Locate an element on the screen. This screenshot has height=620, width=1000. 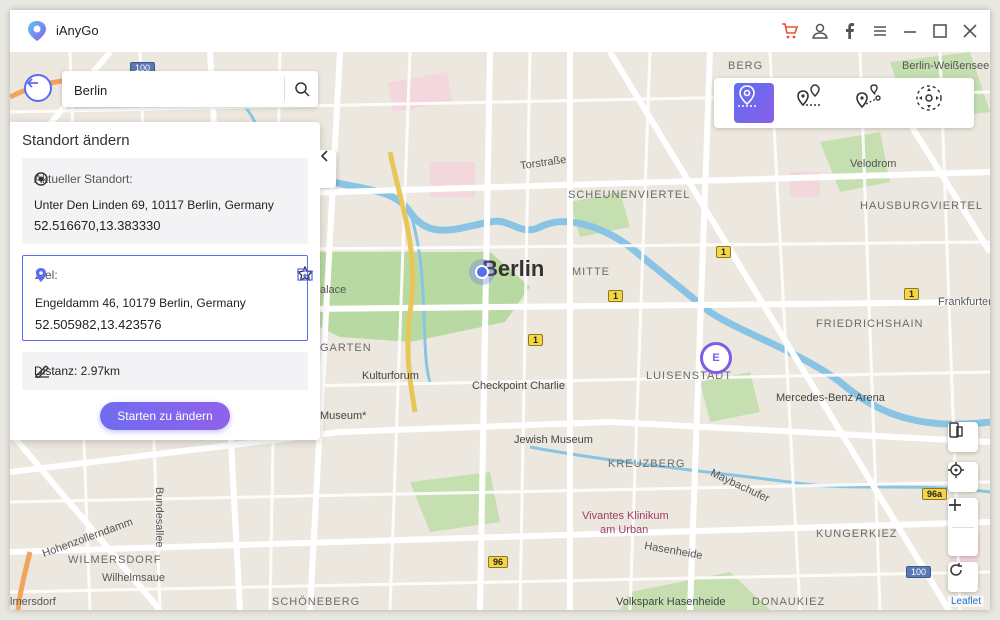
collapse-panel-button is located at coordinates (328, 169).